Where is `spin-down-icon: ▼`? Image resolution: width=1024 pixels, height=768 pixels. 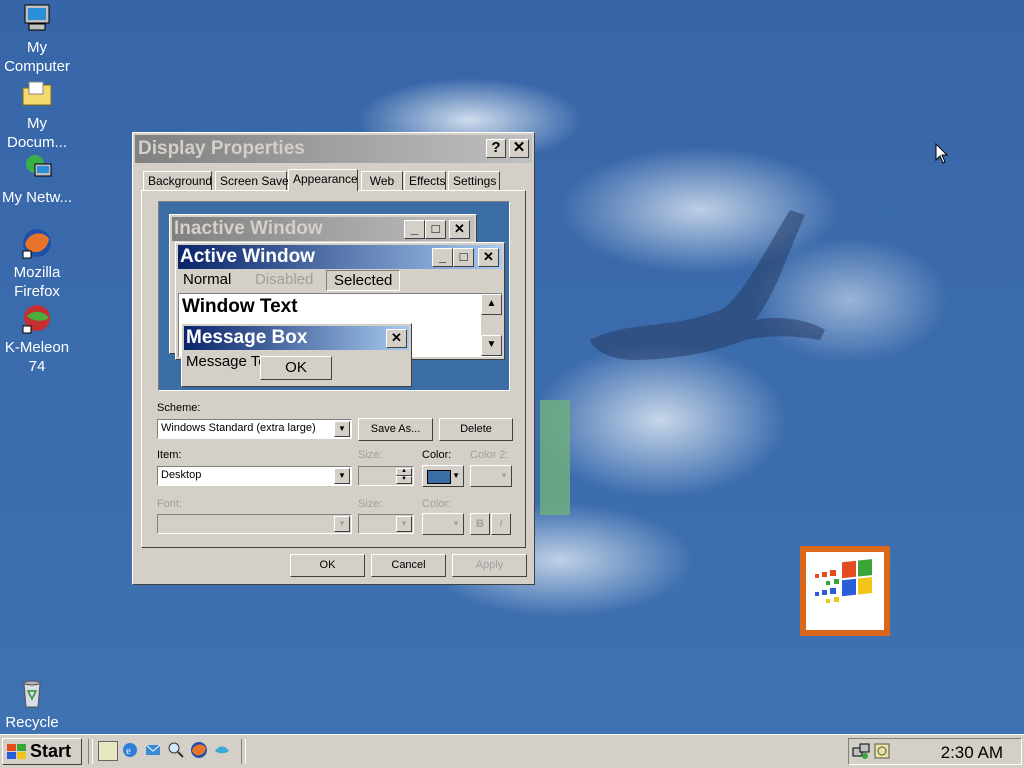 spin-down-icon: ▼ is located at coordinates (404, 480).